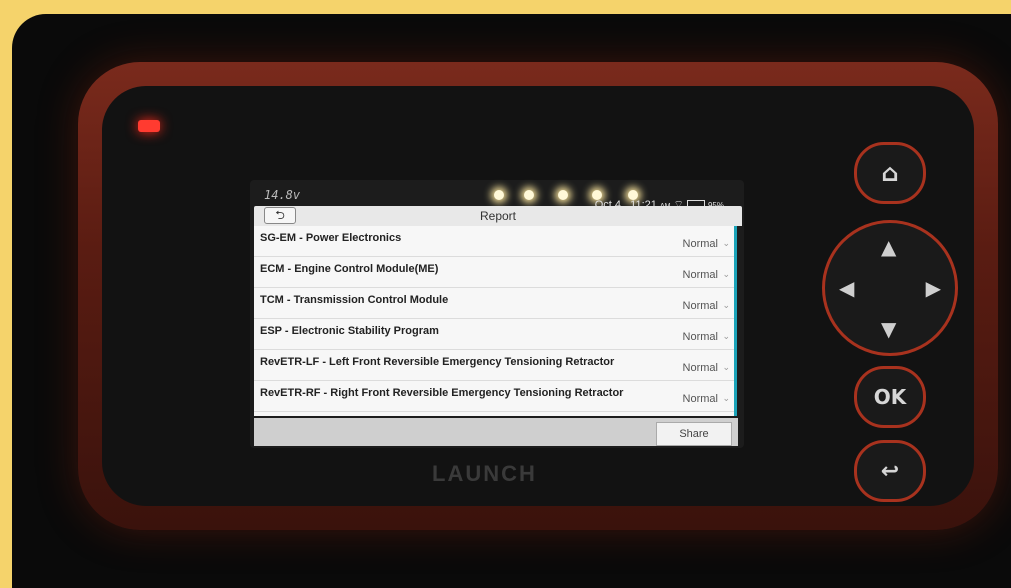 The height and width of the screenshot is (588, 1011). Describe the element at coordinates (484, 473) in the screenshot. I see `brand-label: LAUNCH` at that location.